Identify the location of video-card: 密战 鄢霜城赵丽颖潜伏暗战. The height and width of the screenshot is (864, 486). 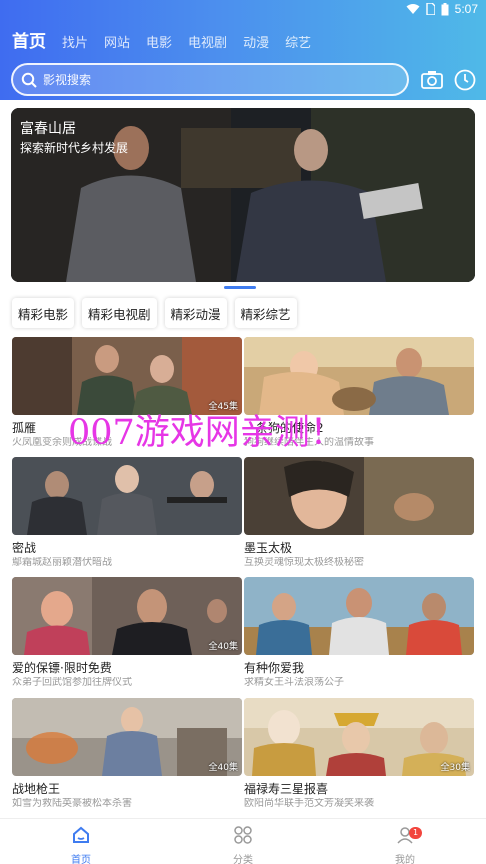
(127, 513).